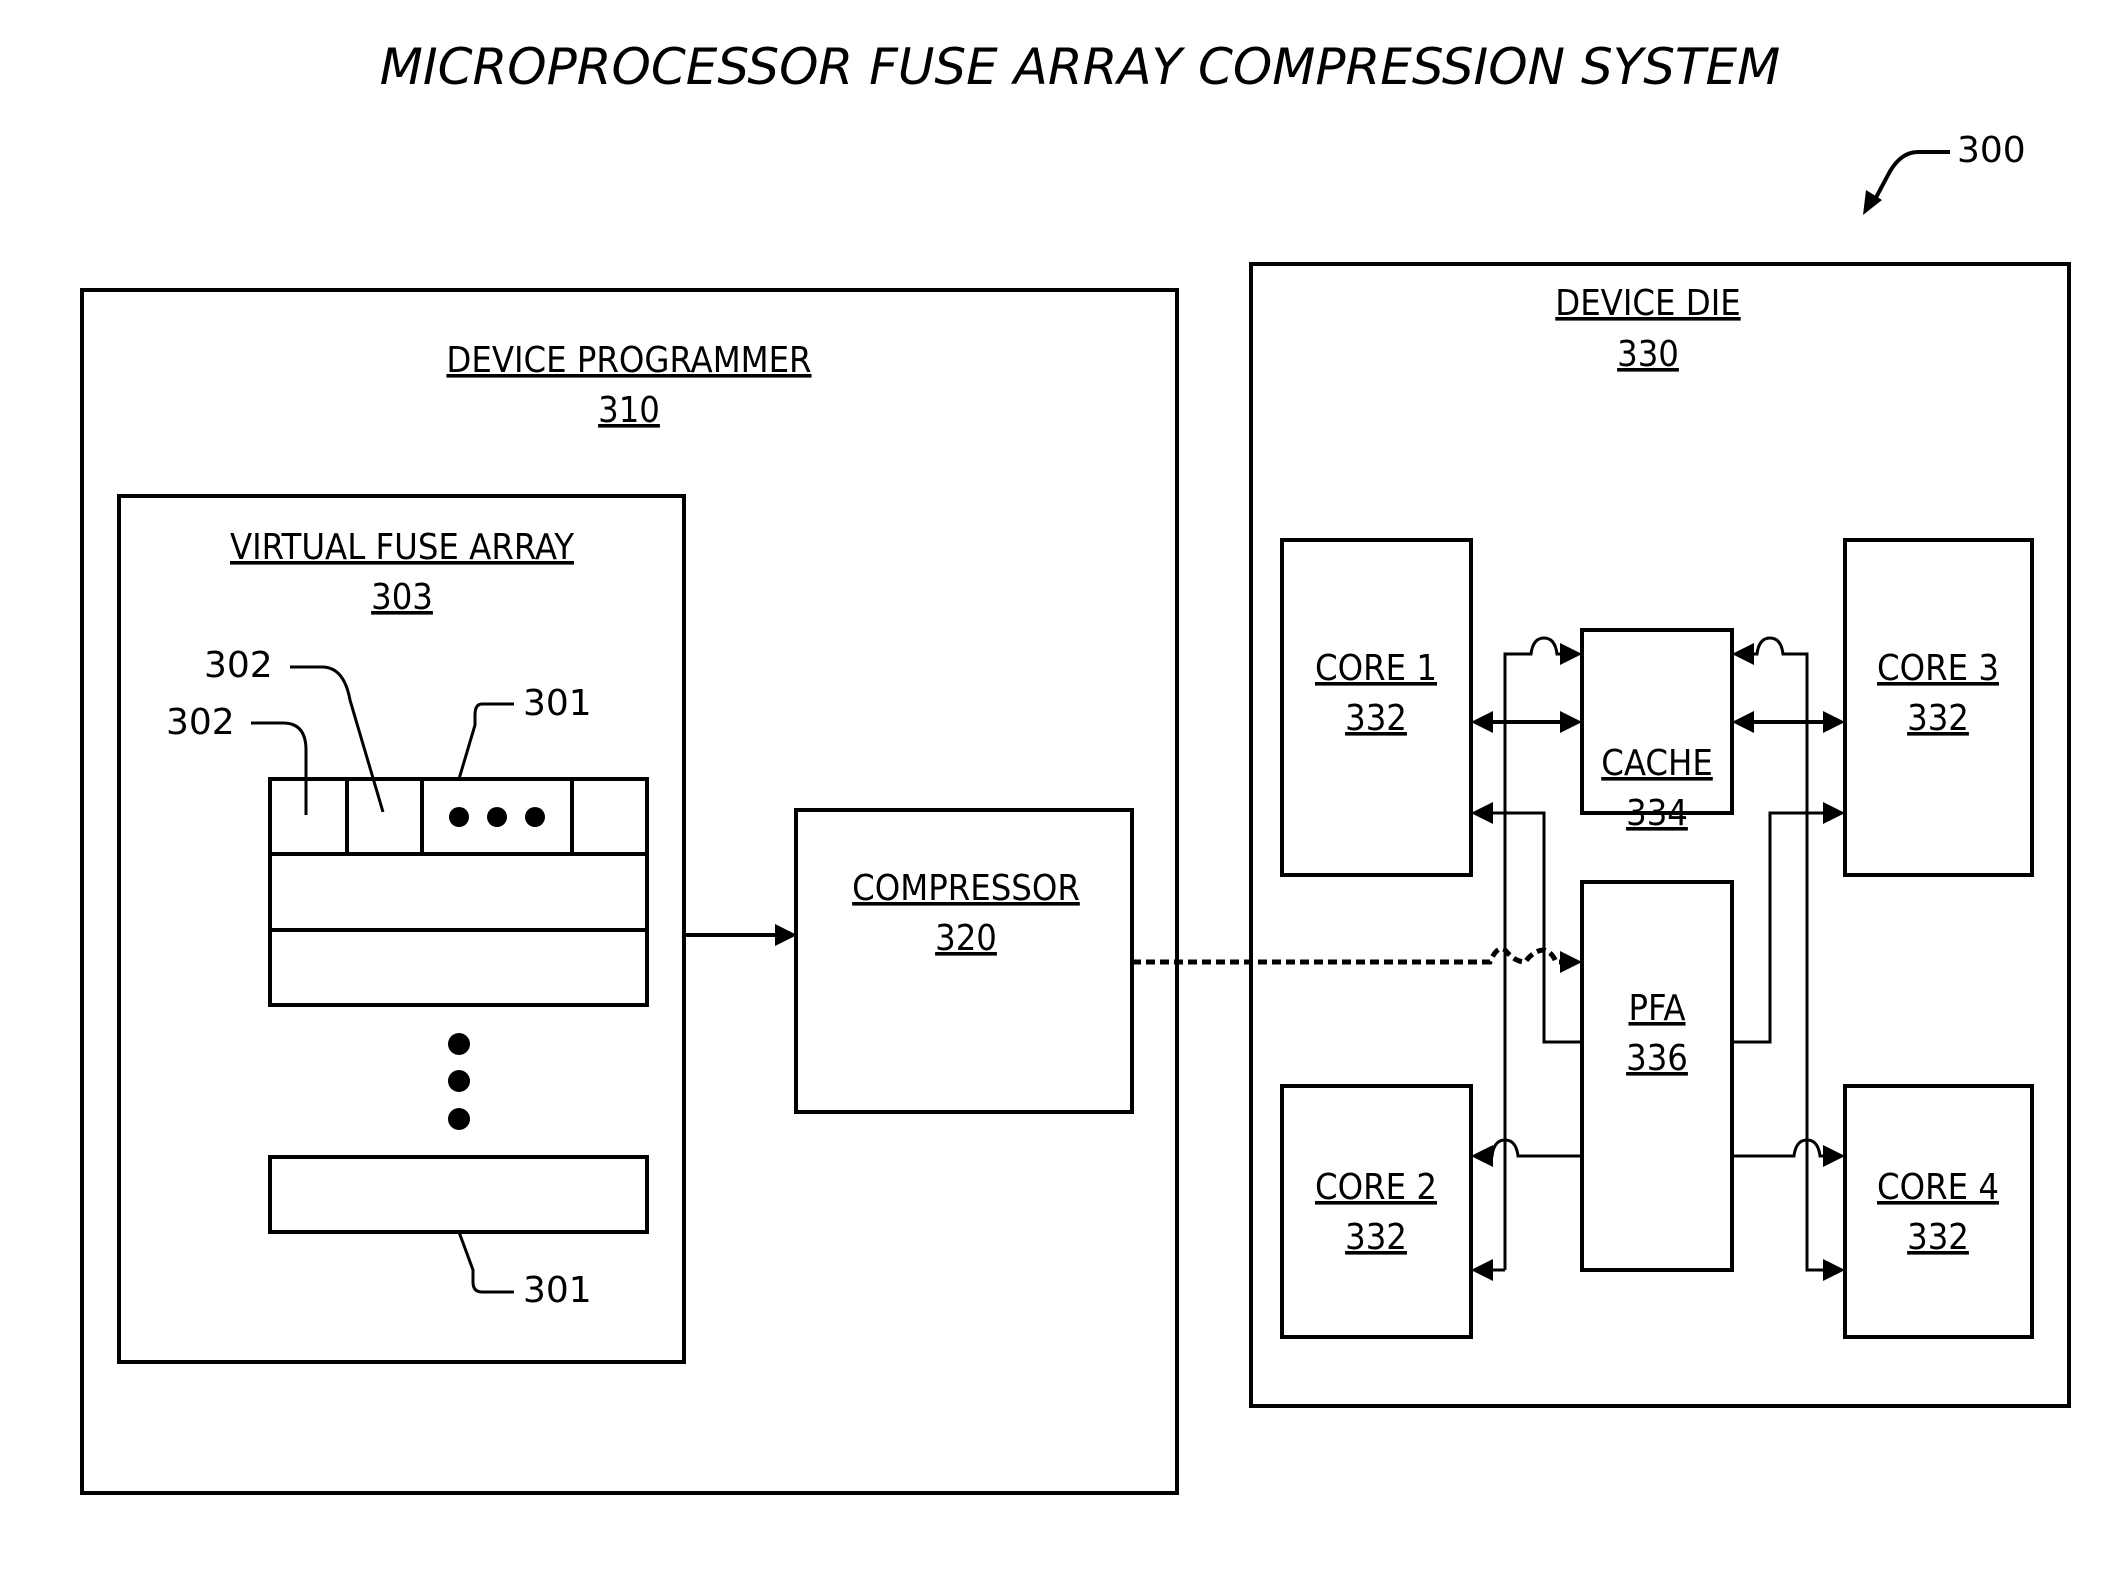 Image resolution: width=2126 pixels, height=1576 pixels. I want to click on ref-301-bottom: 301, so click(557, 1290).